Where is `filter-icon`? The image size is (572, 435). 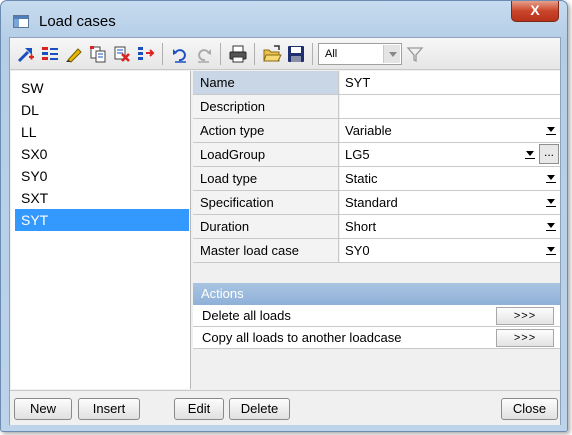
filter-icon is located at coordinates (415, 54).